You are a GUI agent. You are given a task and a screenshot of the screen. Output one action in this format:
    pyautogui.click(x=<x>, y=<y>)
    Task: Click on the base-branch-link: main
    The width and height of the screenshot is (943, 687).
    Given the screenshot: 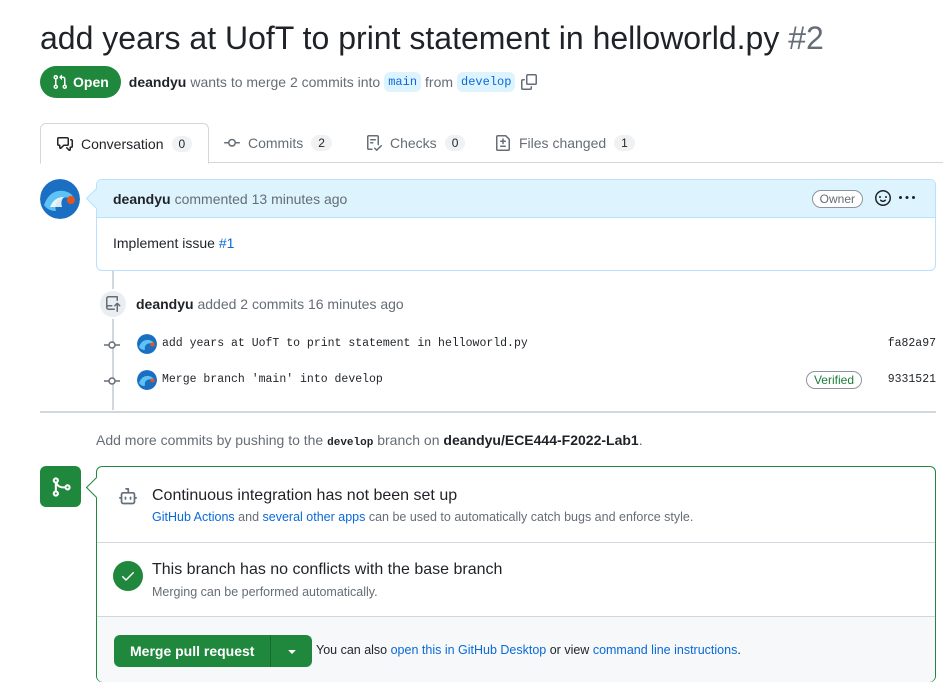 What is the action you would take?
    pyautogui.click(x=403, y=82)
    